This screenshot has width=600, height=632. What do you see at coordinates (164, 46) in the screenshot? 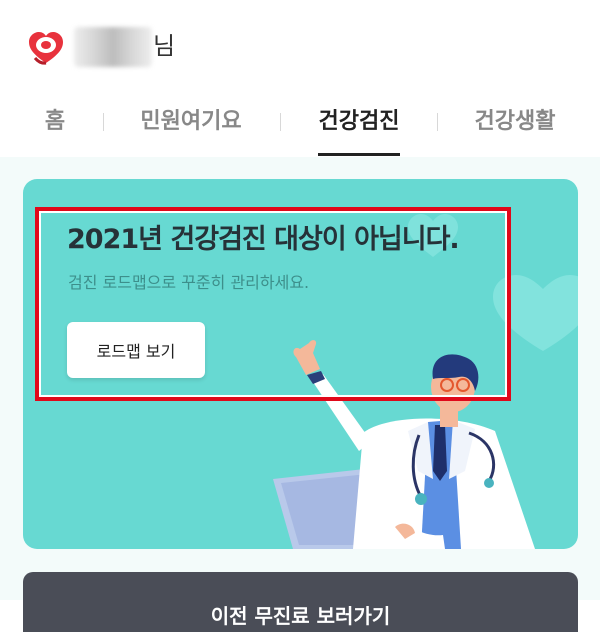
I see `user-name-suffix: 님` at bounding box center [164, 46].